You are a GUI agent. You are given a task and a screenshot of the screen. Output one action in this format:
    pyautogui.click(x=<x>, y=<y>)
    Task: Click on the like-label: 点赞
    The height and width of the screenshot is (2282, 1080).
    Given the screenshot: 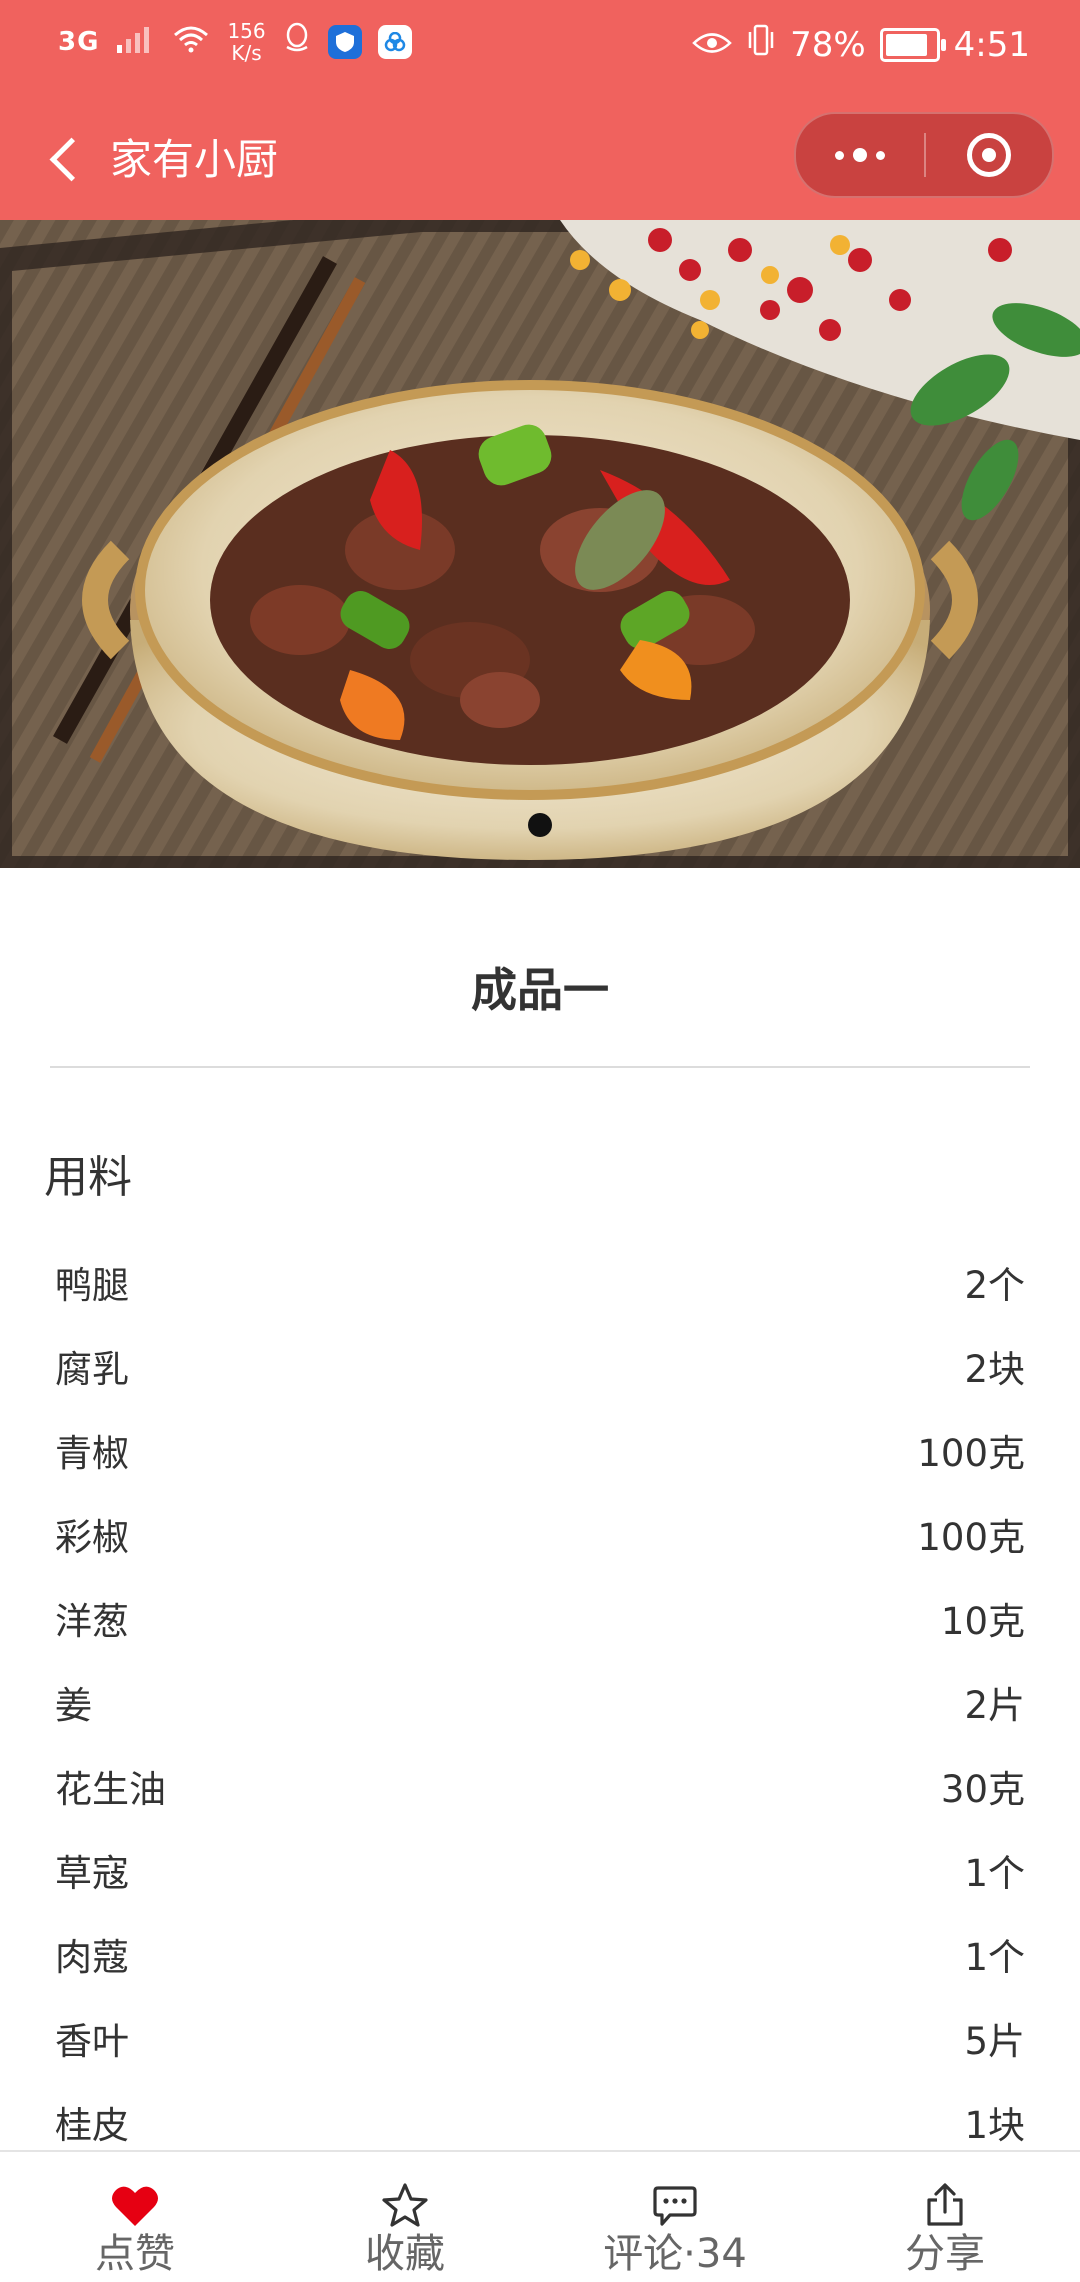 What is the action you would take?
    pyautogui.click(x=135, y=2254)
    